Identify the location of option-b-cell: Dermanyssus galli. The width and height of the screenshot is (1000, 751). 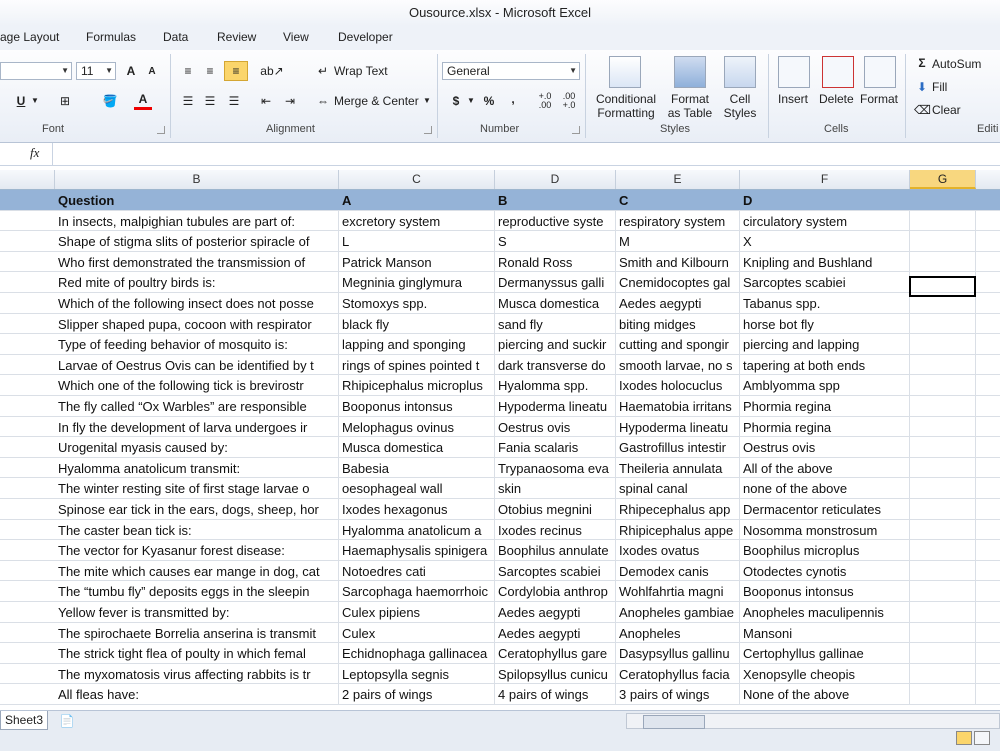
(555, 282).